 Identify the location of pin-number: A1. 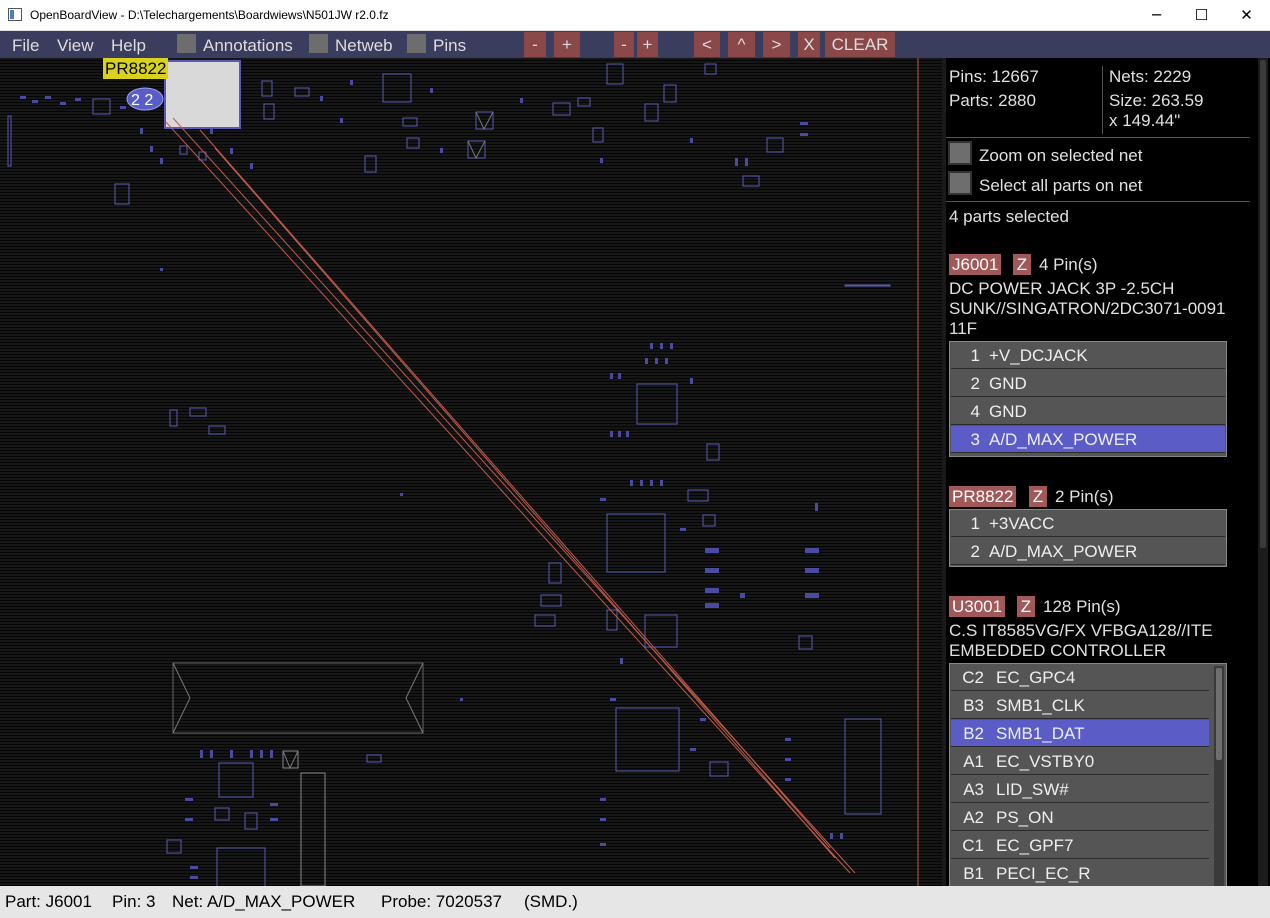
(973, 761).